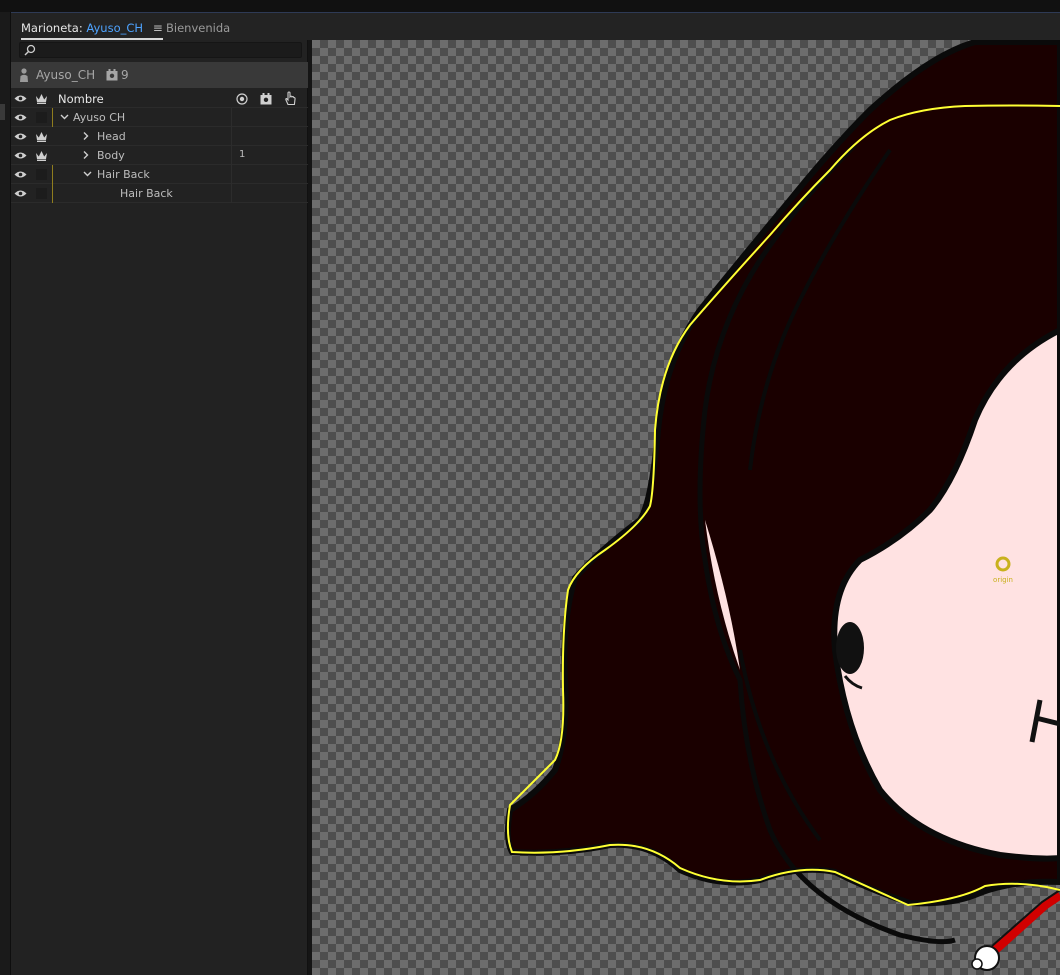 The width and height of the screenshot is (1060, 975). What do you see at coordinates (111, 155) in the screenshot?
I see `tree-row-label: Body` at bounding box center [111, 155].